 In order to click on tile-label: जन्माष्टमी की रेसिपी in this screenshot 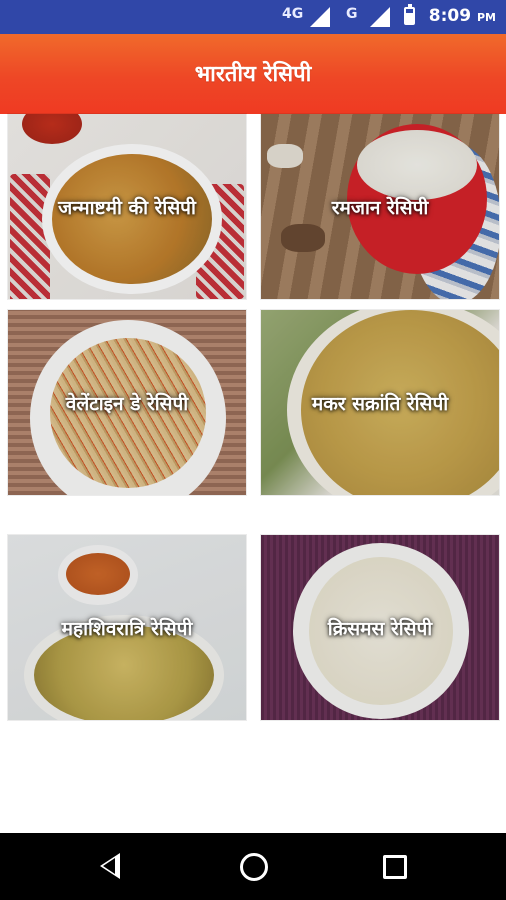, I will do `click(127, 207)`.